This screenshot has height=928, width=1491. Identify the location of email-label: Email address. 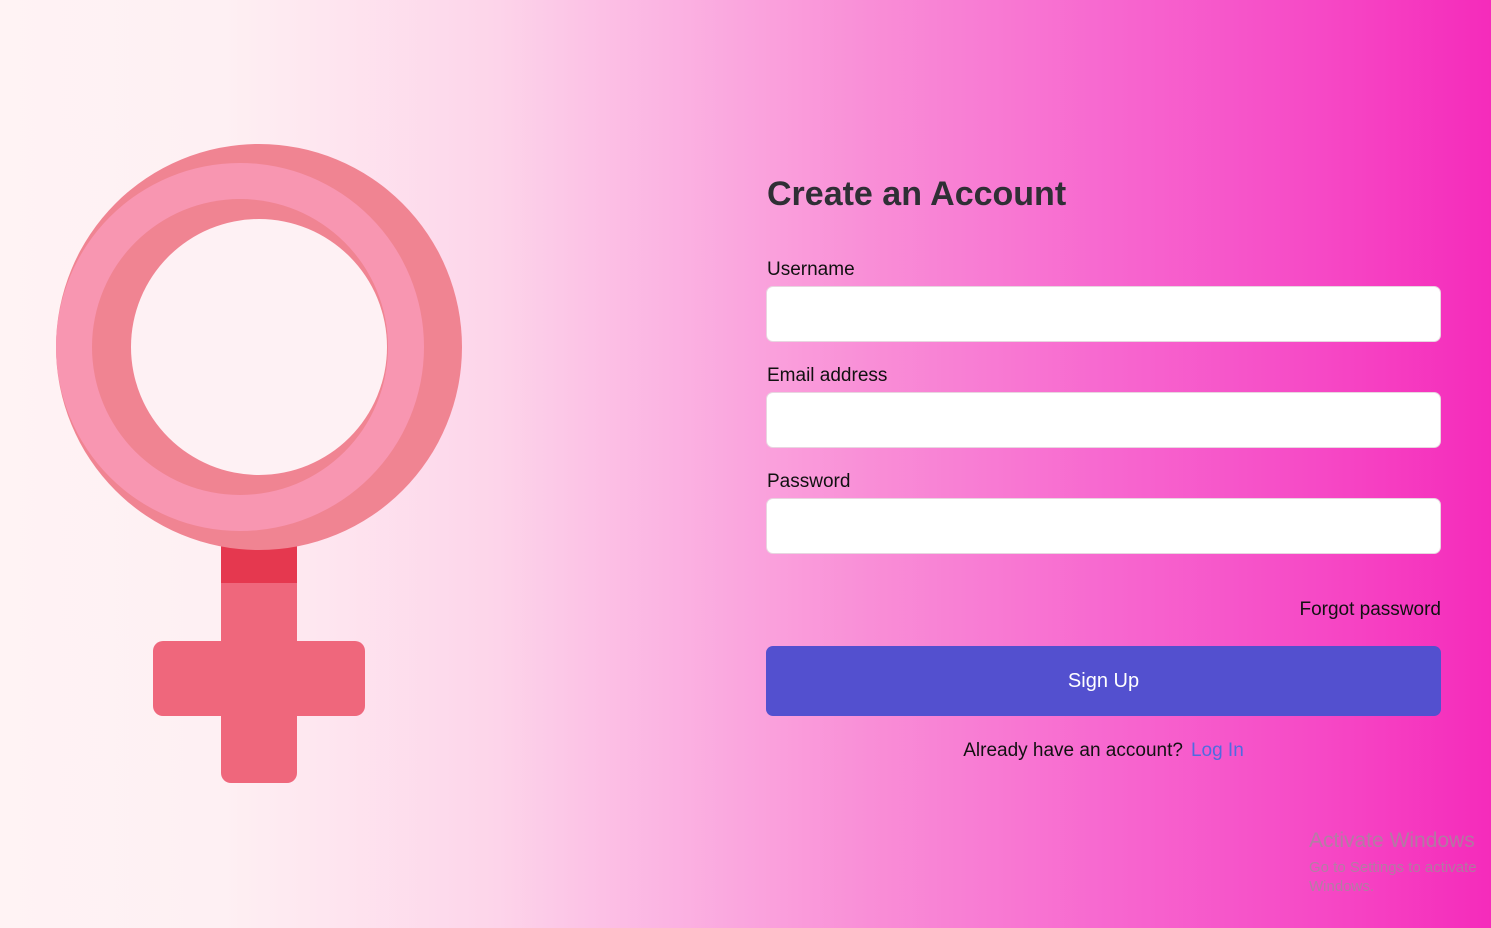
(827, 375).